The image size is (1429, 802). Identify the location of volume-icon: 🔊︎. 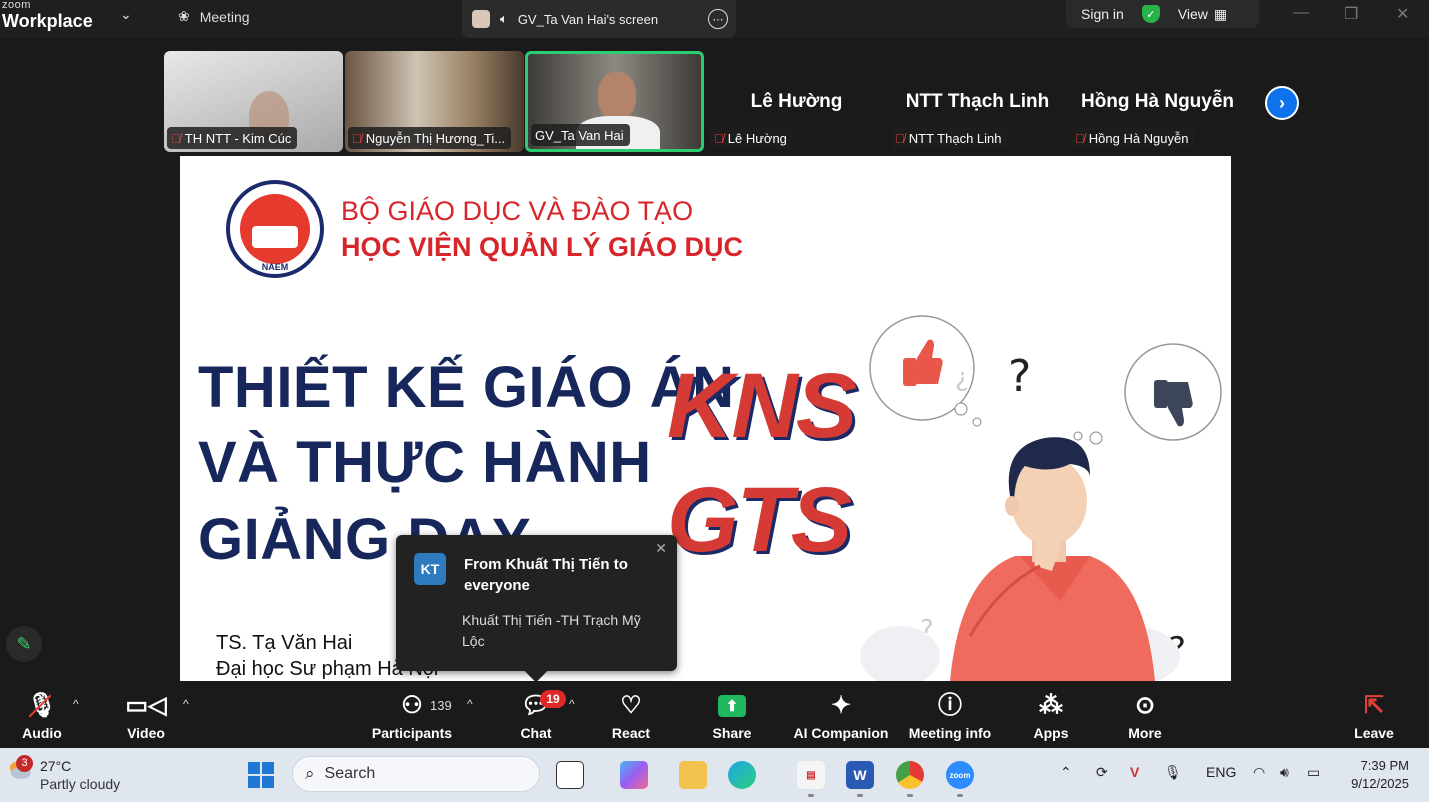
(1284, 772).